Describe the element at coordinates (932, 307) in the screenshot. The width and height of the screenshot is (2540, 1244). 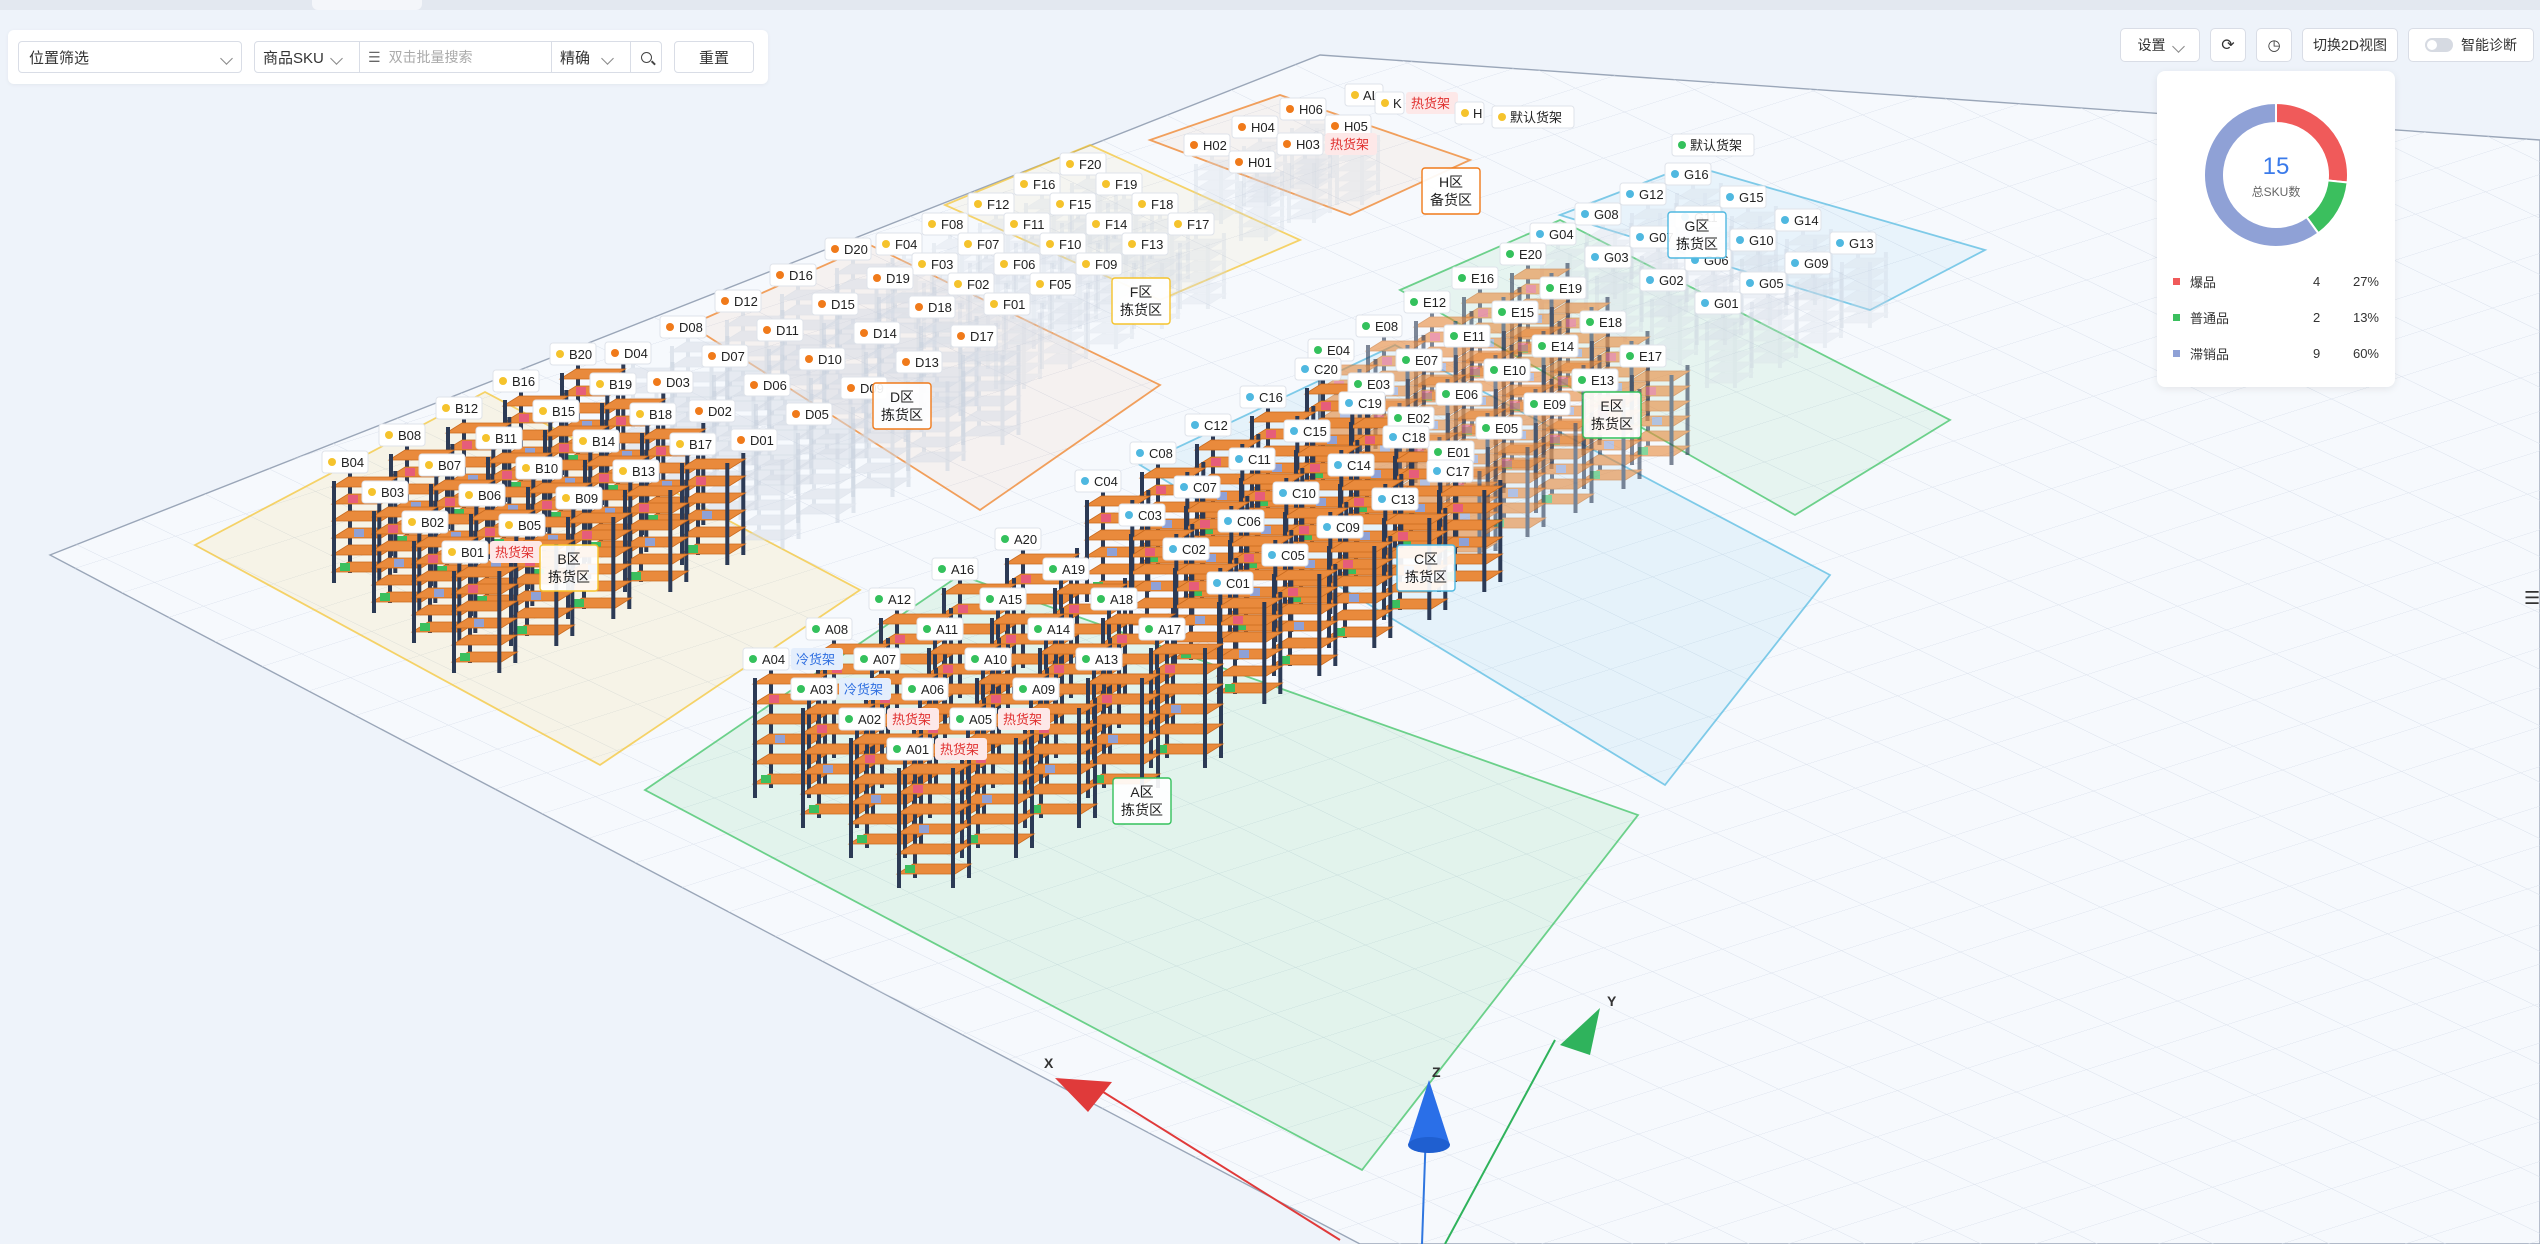
I see `rack-label-d18: D18` at that location.